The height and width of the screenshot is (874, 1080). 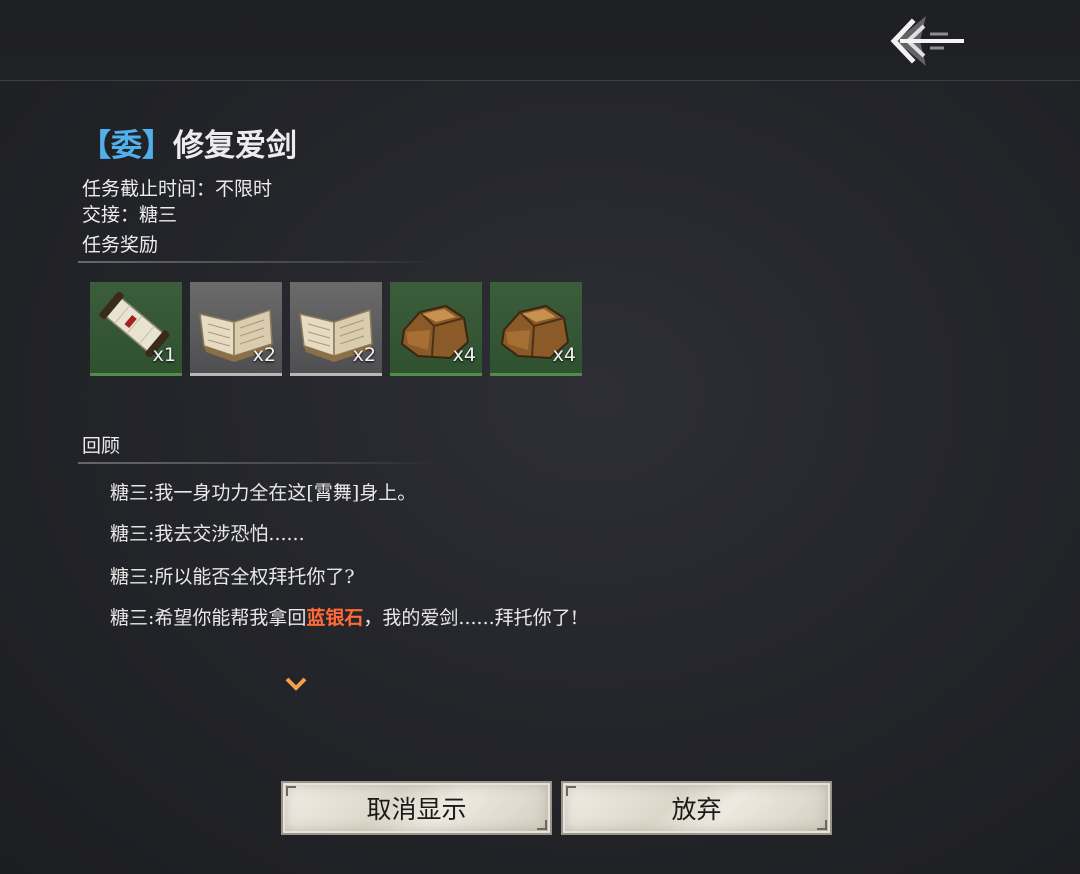 I want to click on hide-quest-button: 取消显示, so click(x=416, y=808).